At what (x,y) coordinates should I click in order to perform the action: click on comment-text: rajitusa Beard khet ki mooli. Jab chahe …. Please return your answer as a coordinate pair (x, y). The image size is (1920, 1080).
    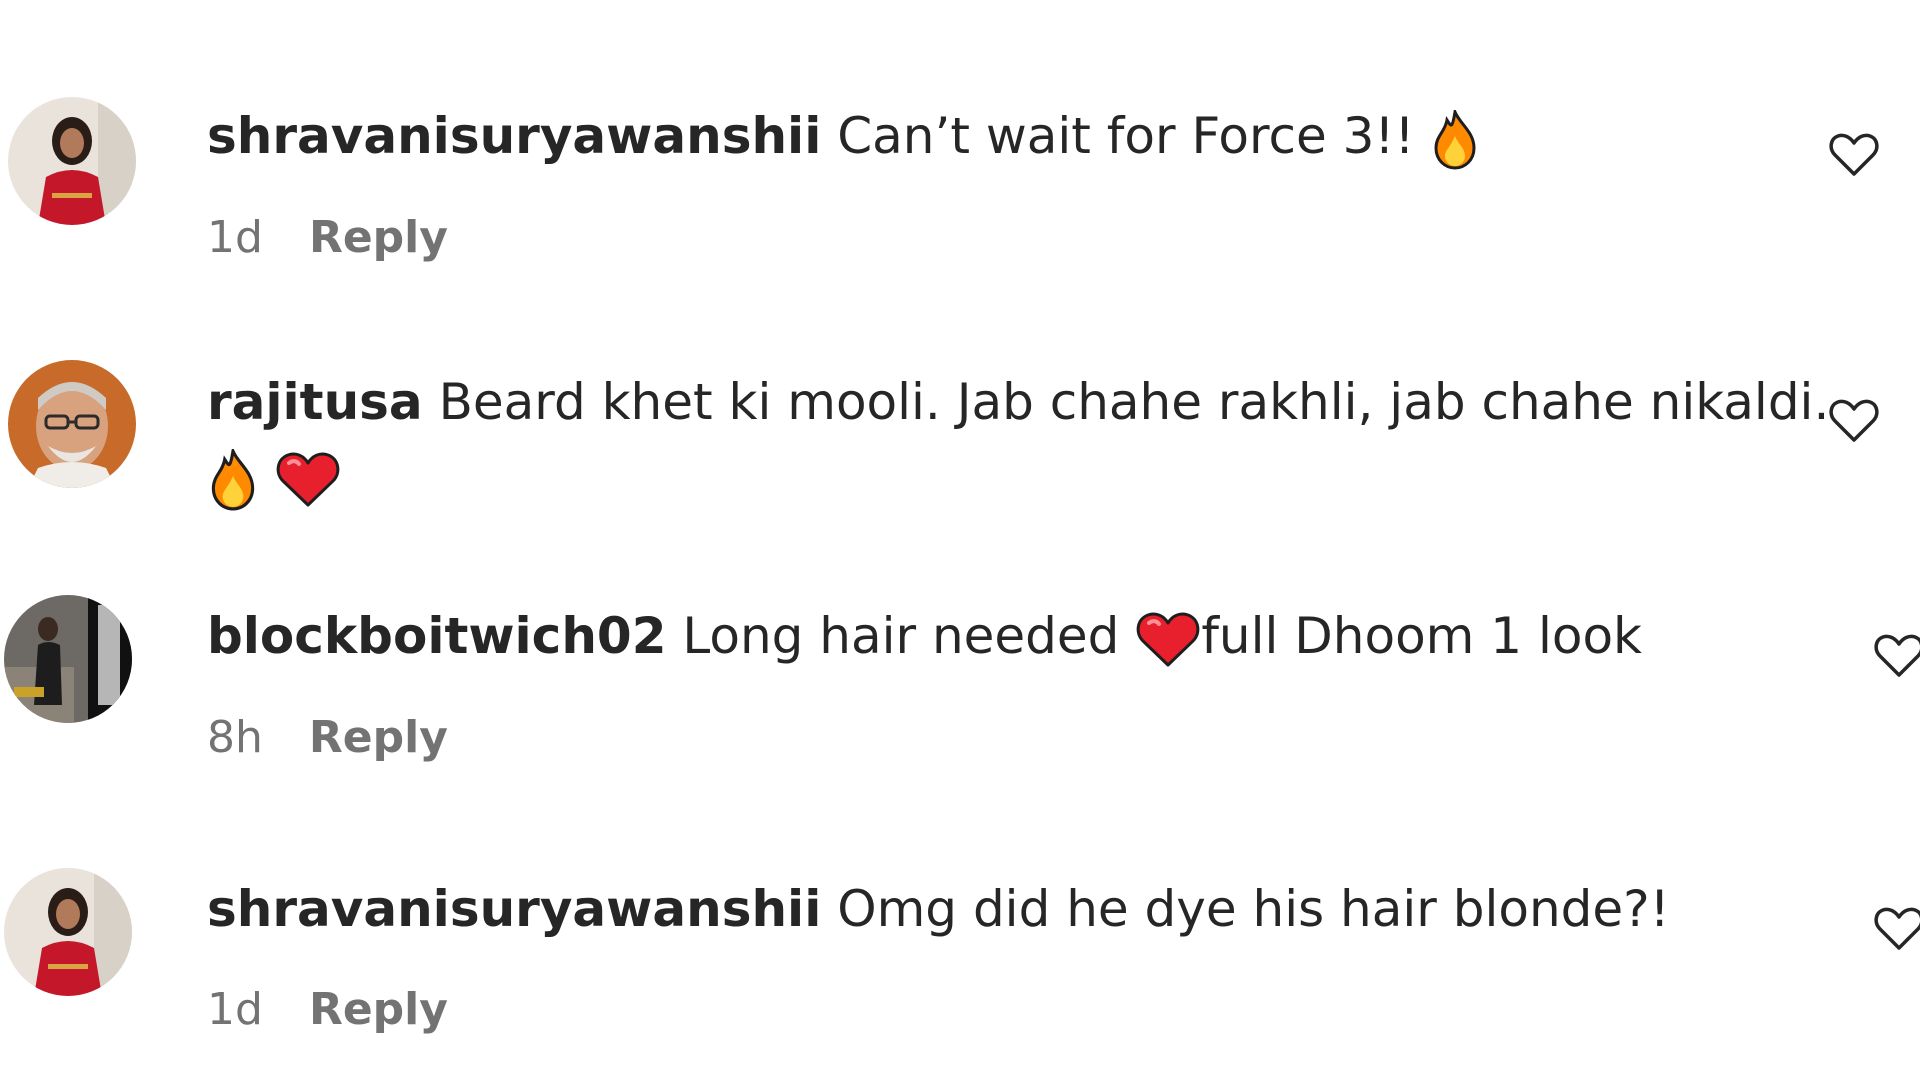
    Looking at the image, I should click on (1018, 402).